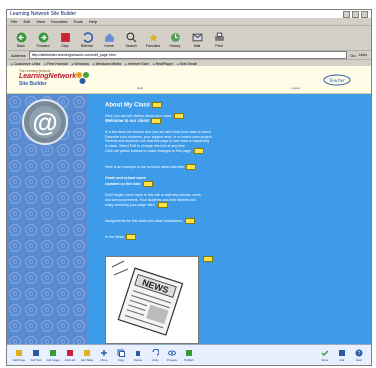  What do you see at coordinates (26, 21) in the screenshot?
I see `menu-edit: Edit` at bounding box center [26, 21].